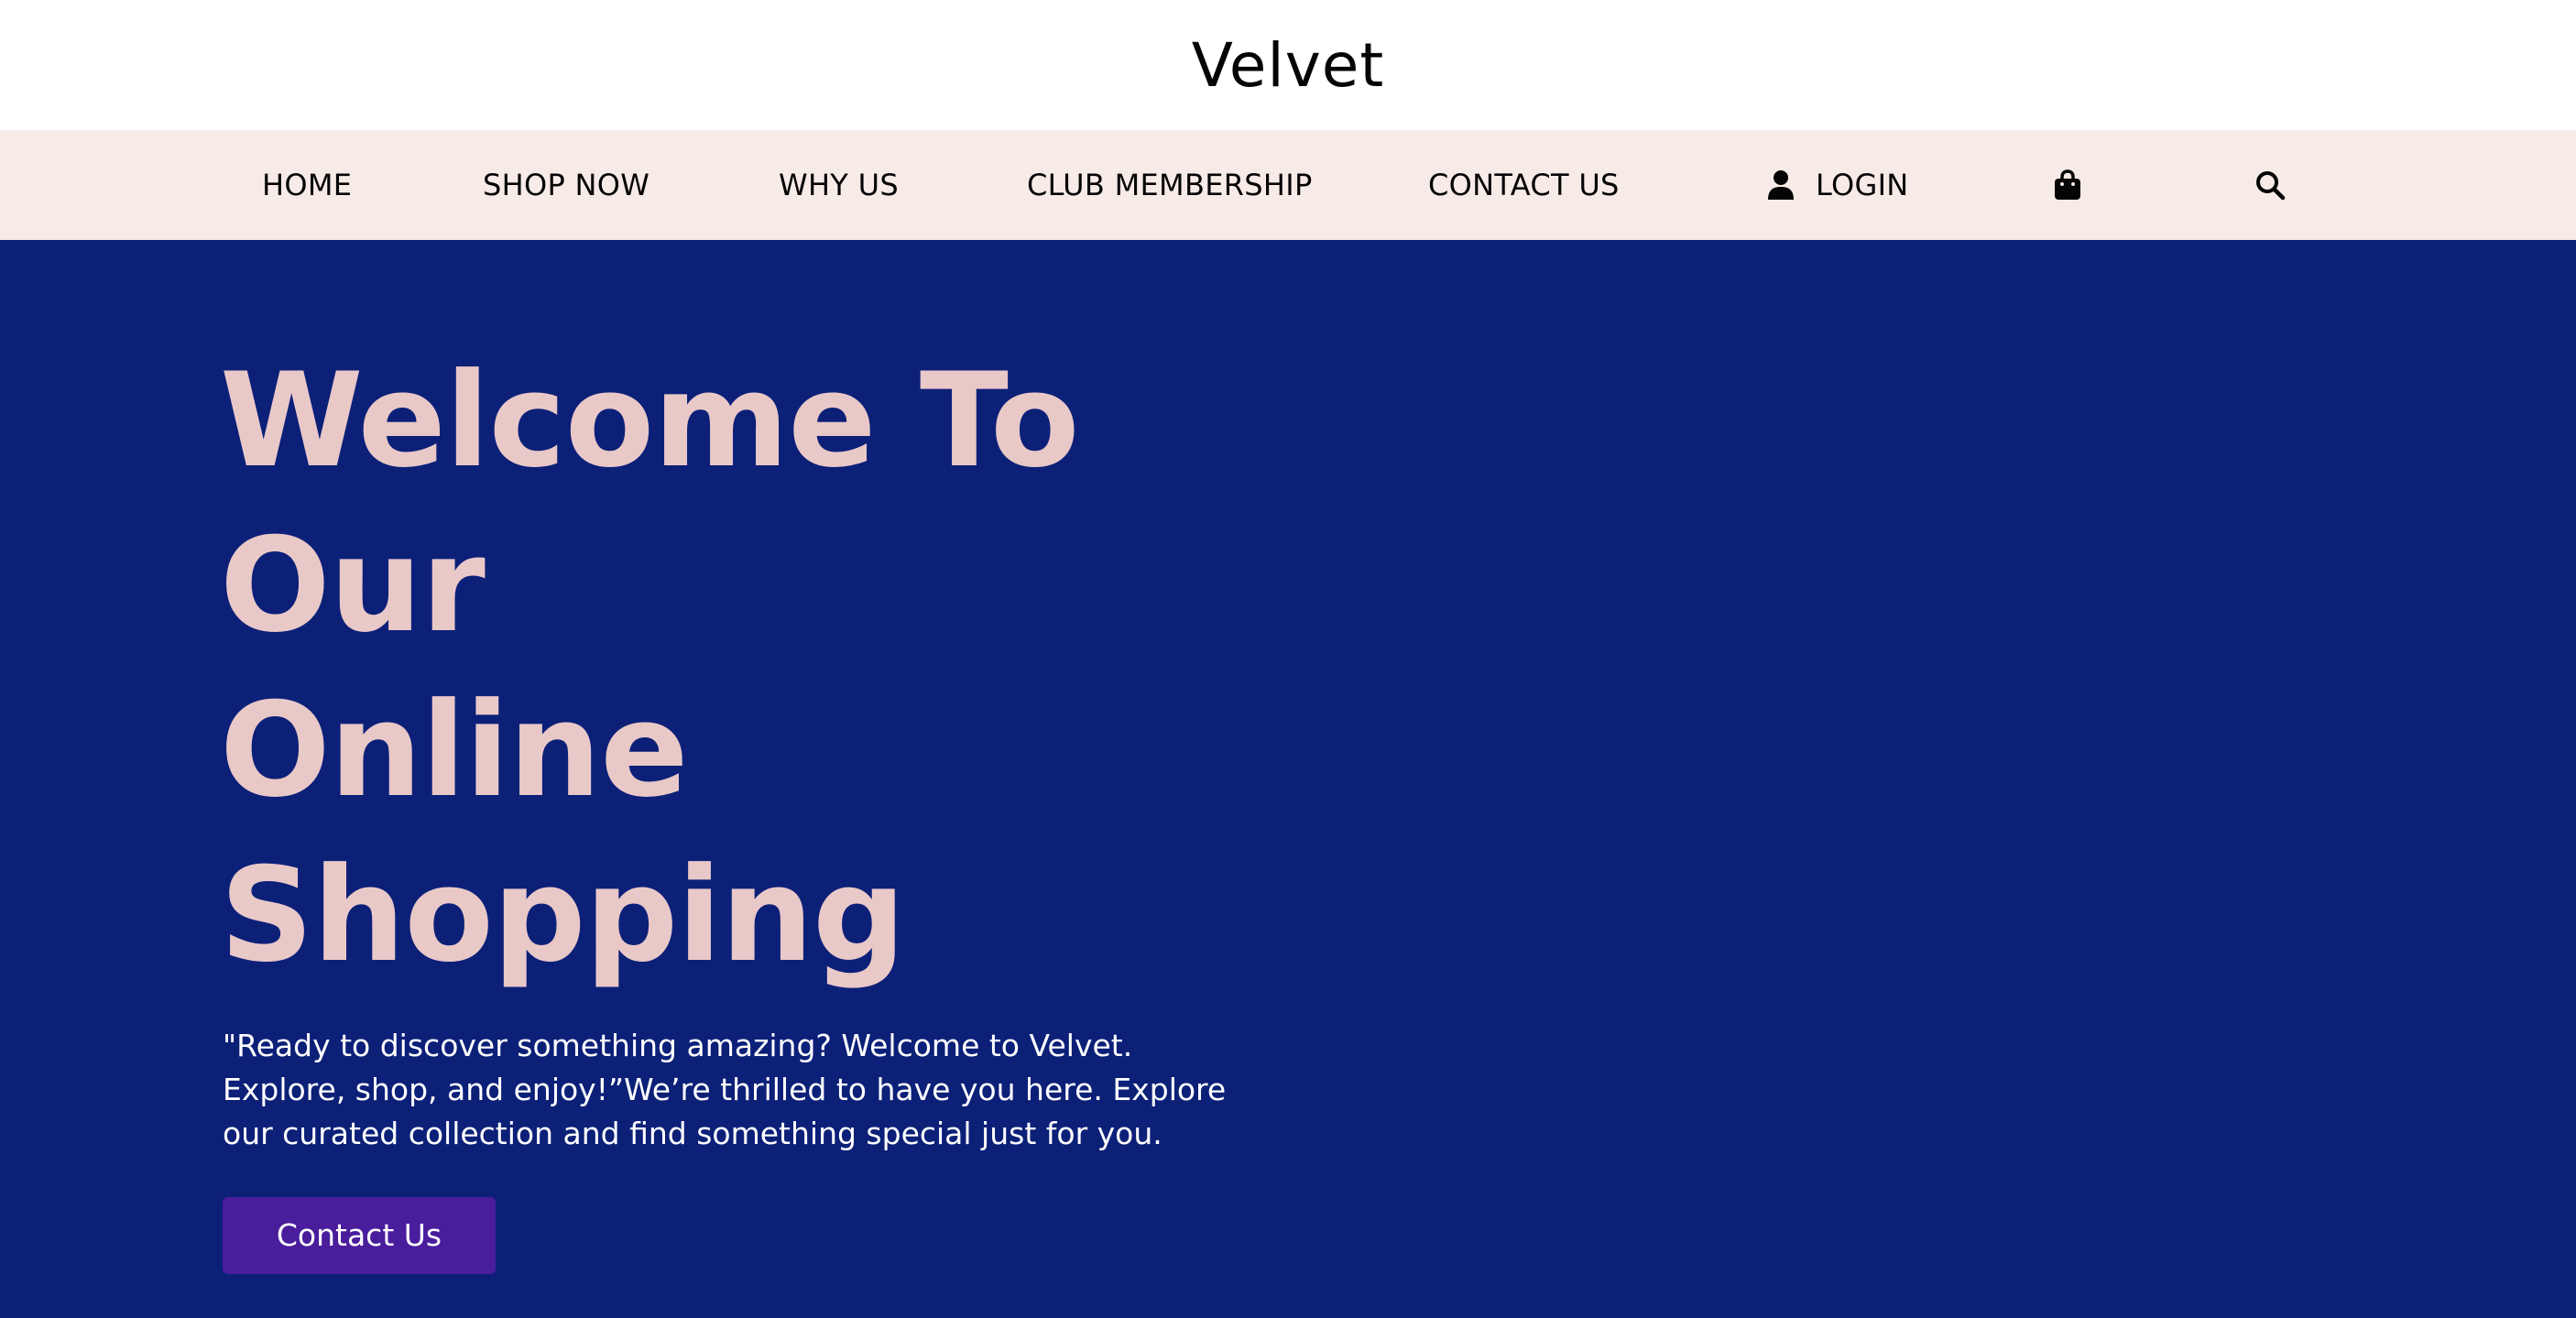 This screenshot has width=2576, height=1318. What do you see at coordinates (566, 185) in the screenshot?
I see `nav-shop-now: SHOP NOW` at bounding box center [566, 185].